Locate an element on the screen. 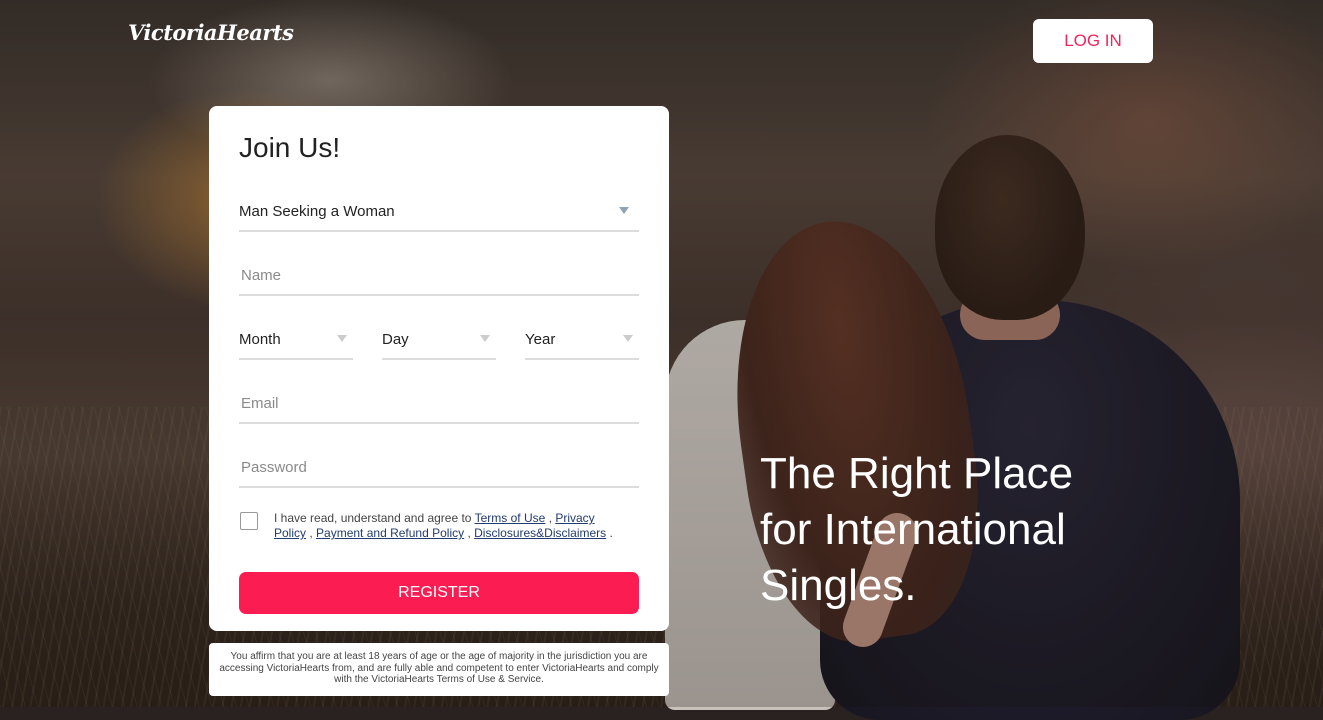 This screenshot has width=1323, height=720. terms-of-use-link: Terms of Use is located at coordinates (510, 518).